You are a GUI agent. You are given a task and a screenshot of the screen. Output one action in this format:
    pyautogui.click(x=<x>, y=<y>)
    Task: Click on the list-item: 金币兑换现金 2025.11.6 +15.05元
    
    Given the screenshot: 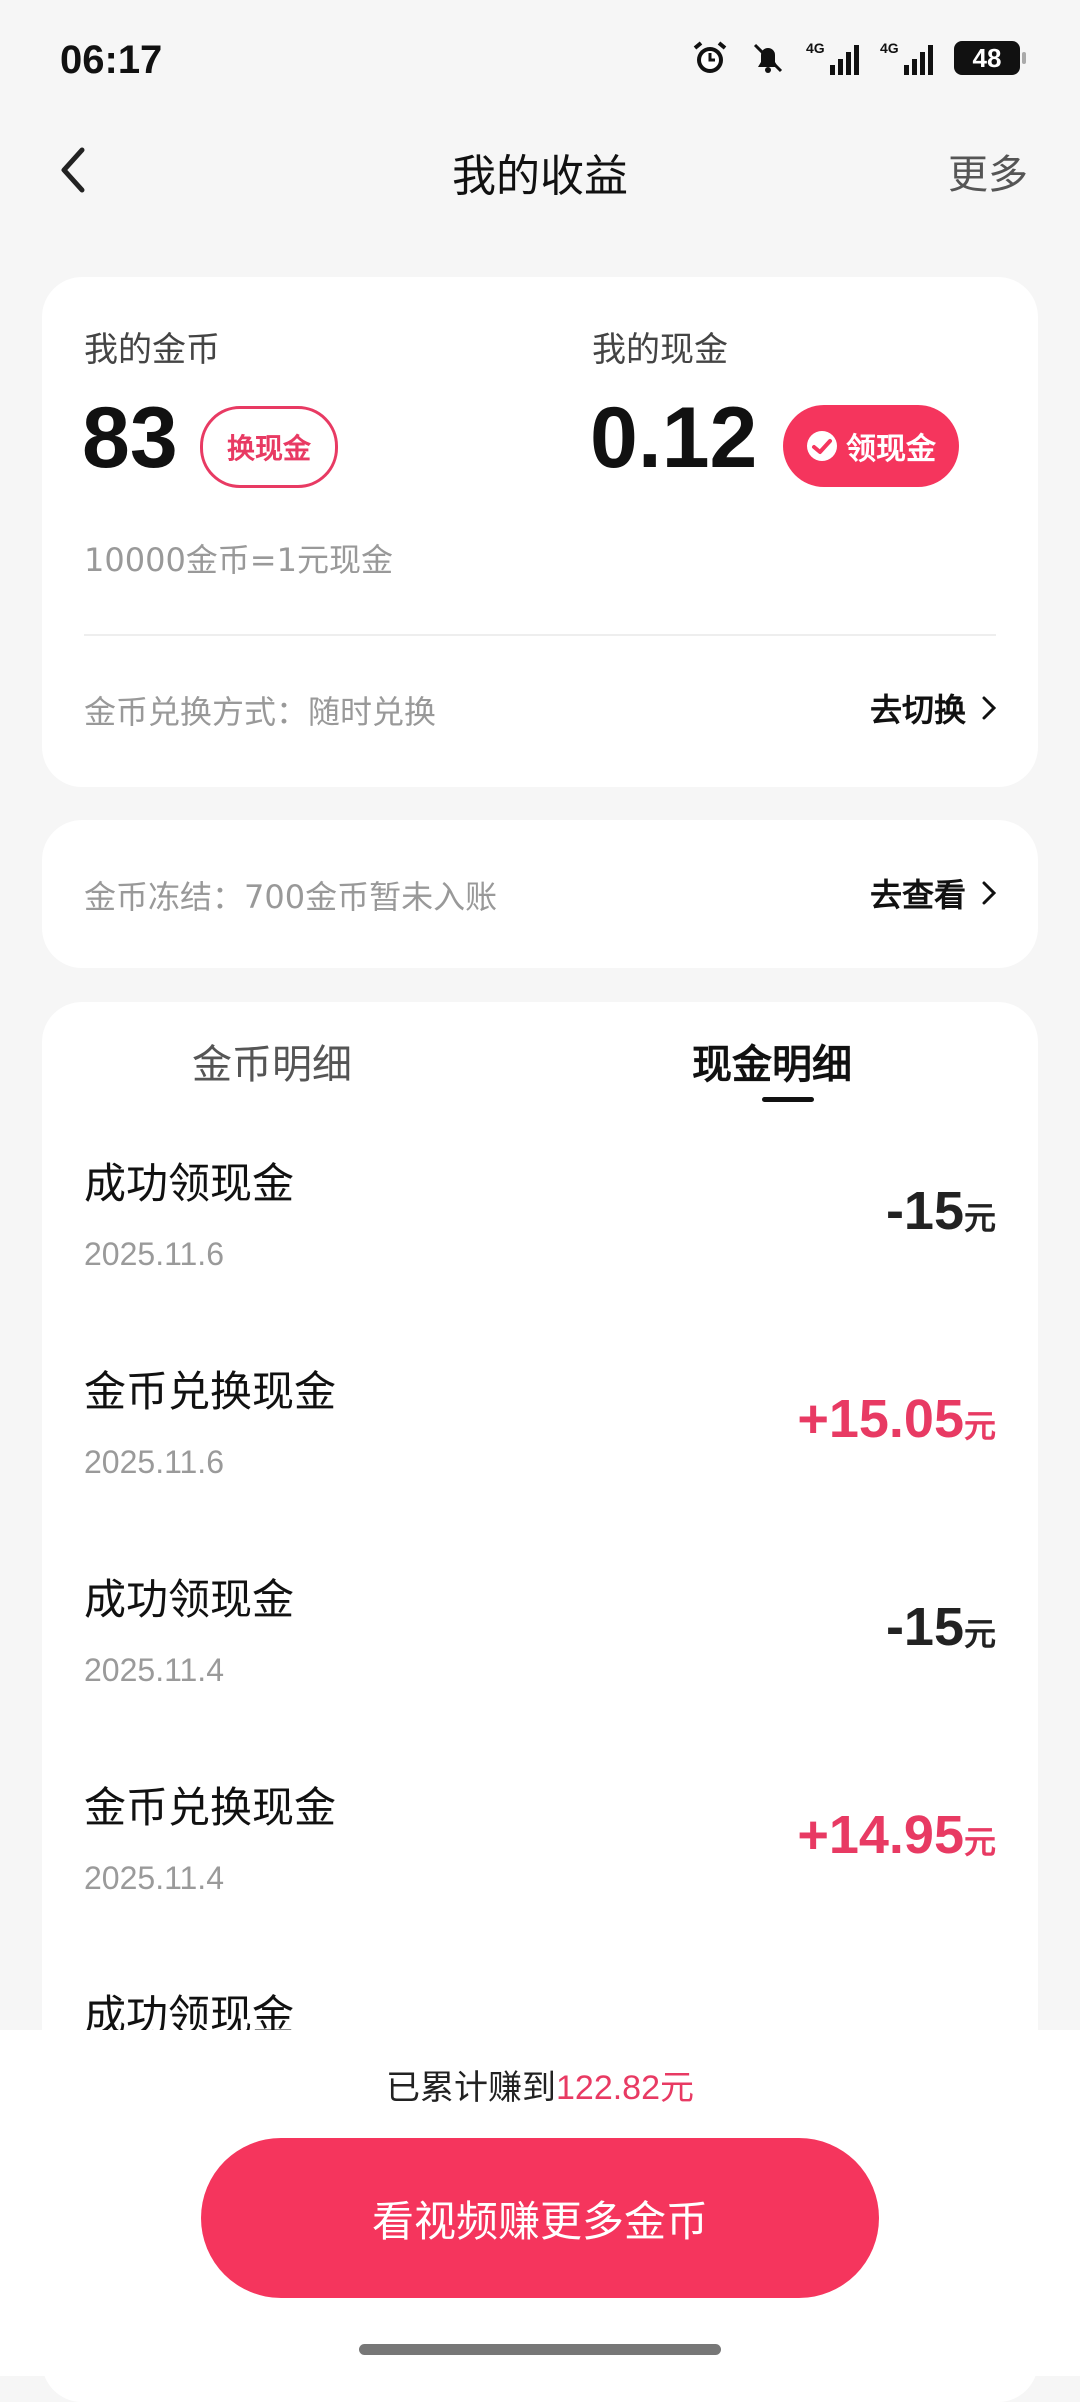 What is the action you would take?
    pyautogui.click(x=540, y=1443)
    